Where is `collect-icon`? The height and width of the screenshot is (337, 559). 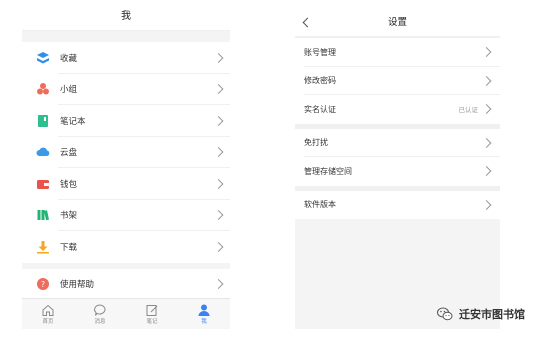 collect-icon is located at coordinates (43, 58).